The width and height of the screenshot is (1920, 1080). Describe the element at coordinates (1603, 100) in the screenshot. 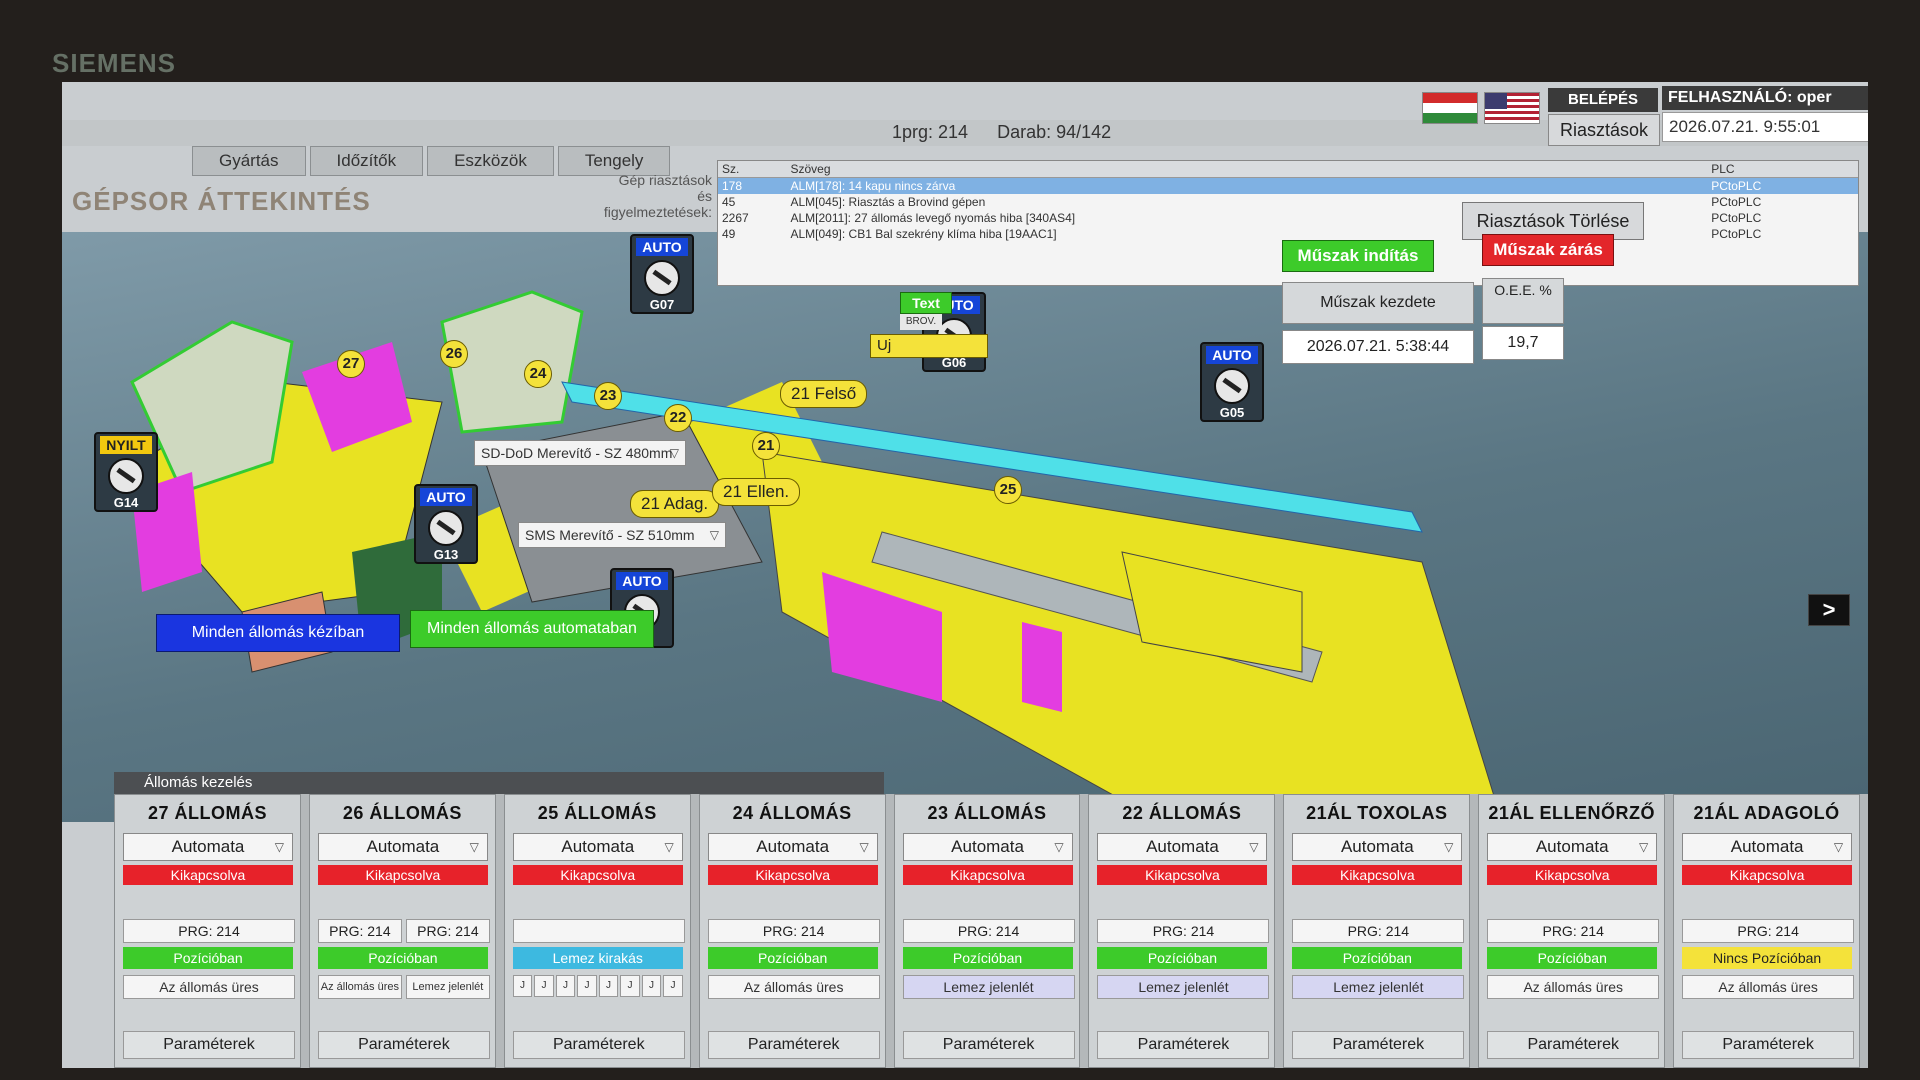

I see `login-button: BELÉPÉS` at that location.